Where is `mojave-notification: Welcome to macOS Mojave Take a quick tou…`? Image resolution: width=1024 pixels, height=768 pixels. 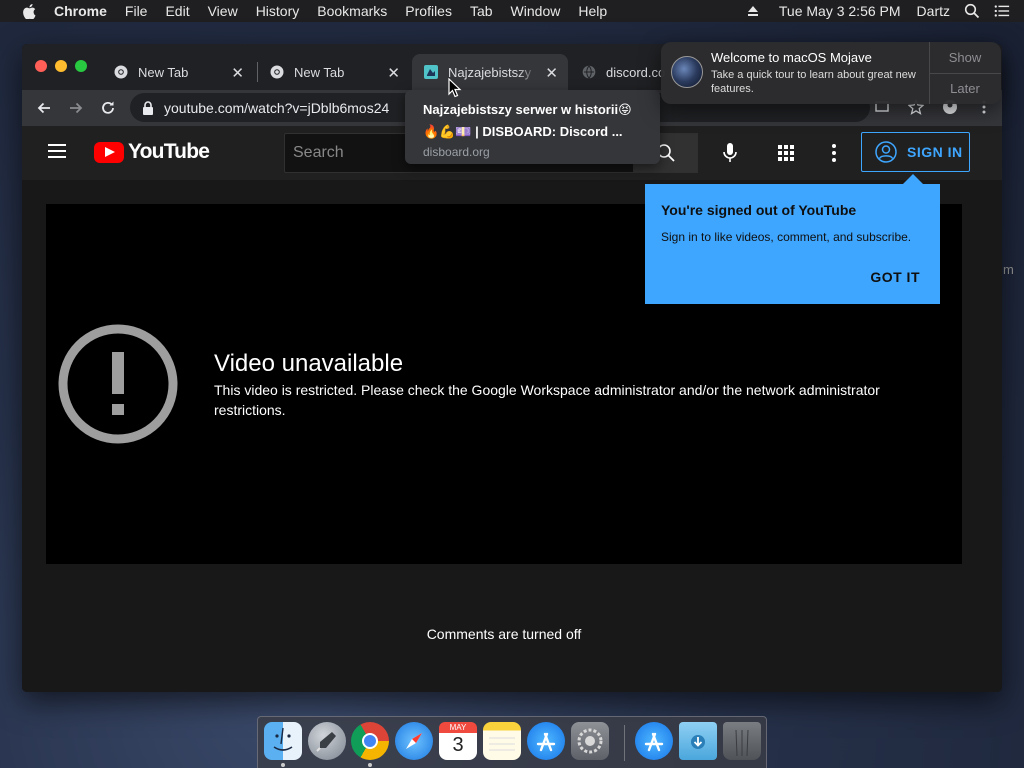 mojave-notification: Welcome to macOS Mojave Take a quick tou… is located at coordinates (831, 73).